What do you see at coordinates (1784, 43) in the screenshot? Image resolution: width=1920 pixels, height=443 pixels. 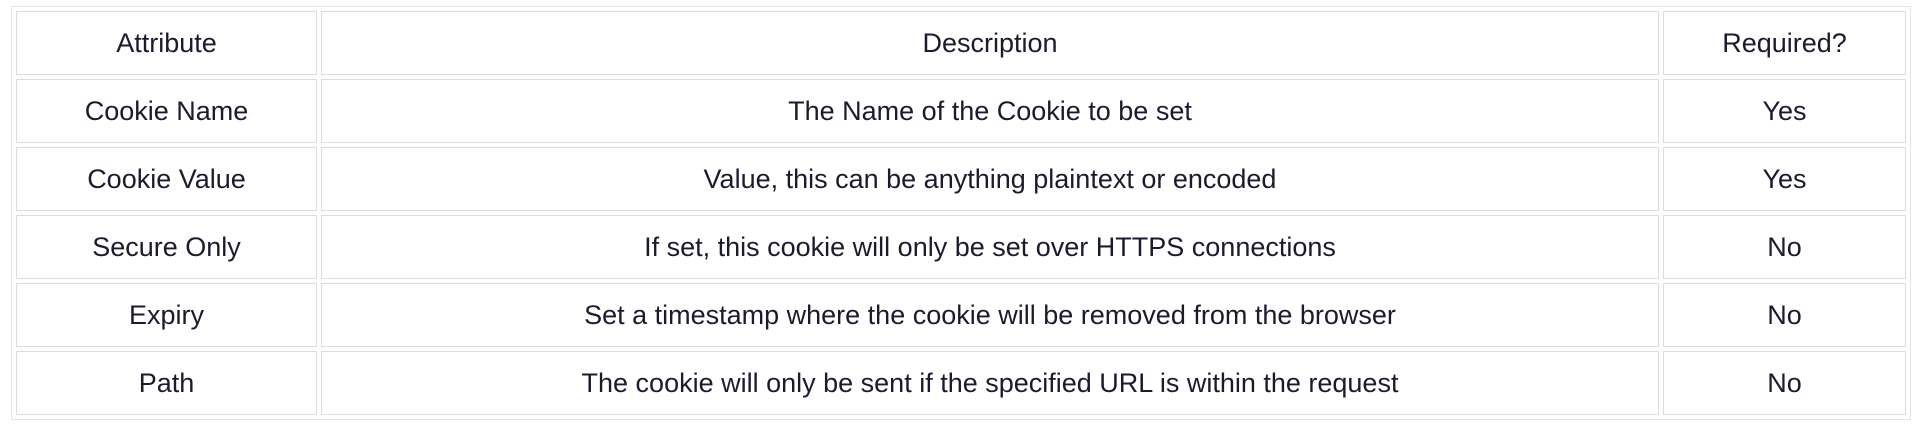 I see `header-required: Required?` at bounding box center [1784, 43].